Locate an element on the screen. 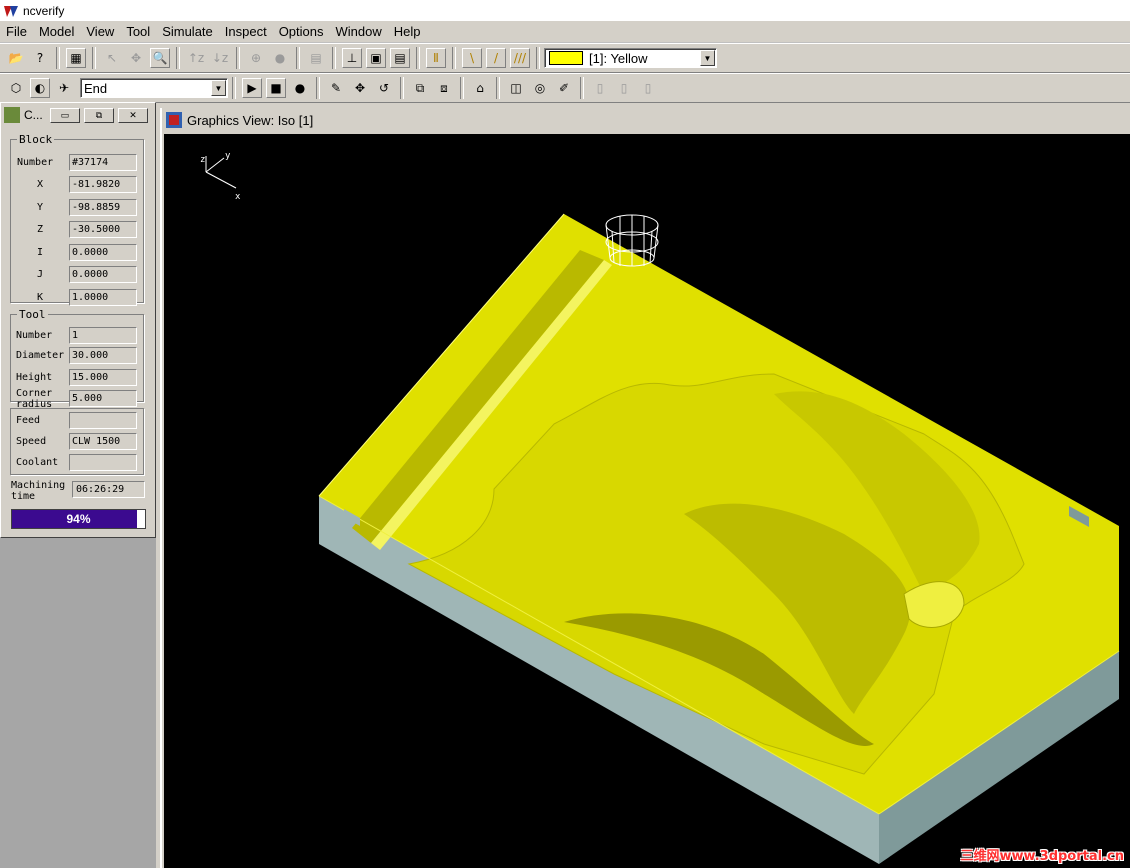 The width and height of the screenshot is (1130, 868). tool-corner-radius-row: Corner radius 5.000 is located at coordinates (78, 399).